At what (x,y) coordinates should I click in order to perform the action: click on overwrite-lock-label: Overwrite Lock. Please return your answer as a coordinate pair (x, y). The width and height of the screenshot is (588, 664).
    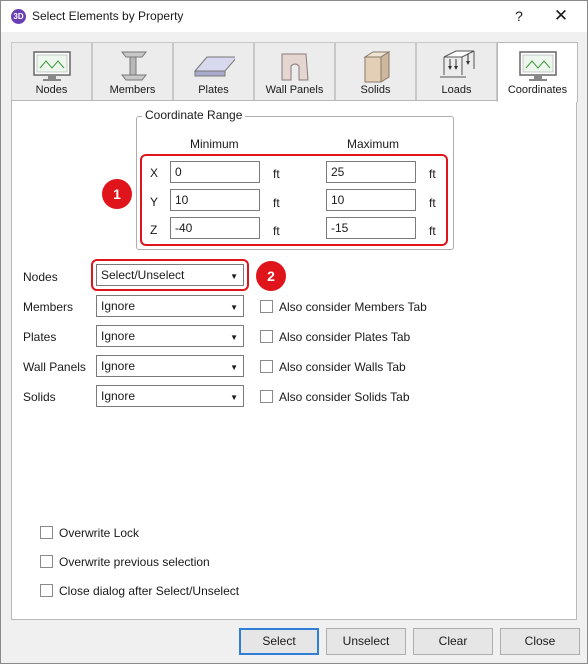
    Looking at the image, I should click on (99, 533).